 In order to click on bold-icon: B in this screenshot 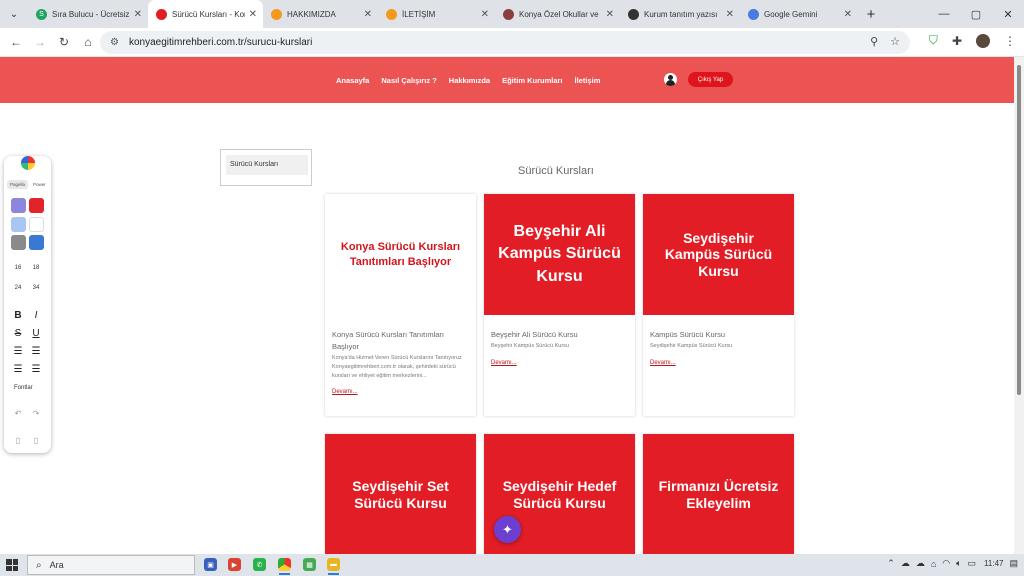, I will do `click(18, 315)`.